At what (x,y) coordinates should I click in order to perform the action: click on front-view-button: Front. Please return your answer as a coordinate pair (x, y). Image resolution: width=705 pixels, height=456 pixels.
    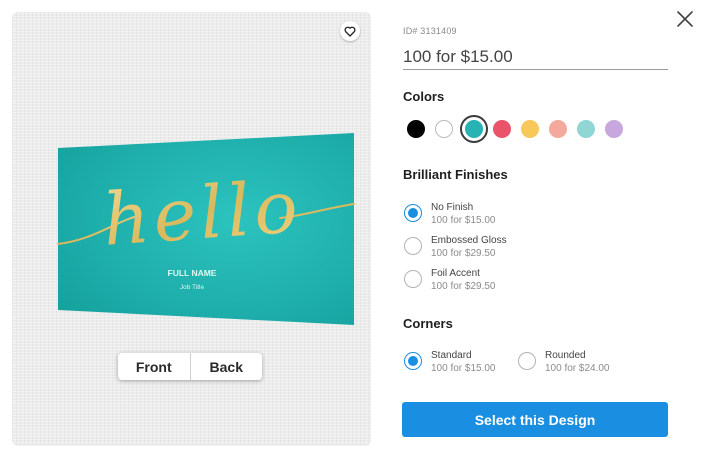
    Looking at the image, I should click on (154, 366).